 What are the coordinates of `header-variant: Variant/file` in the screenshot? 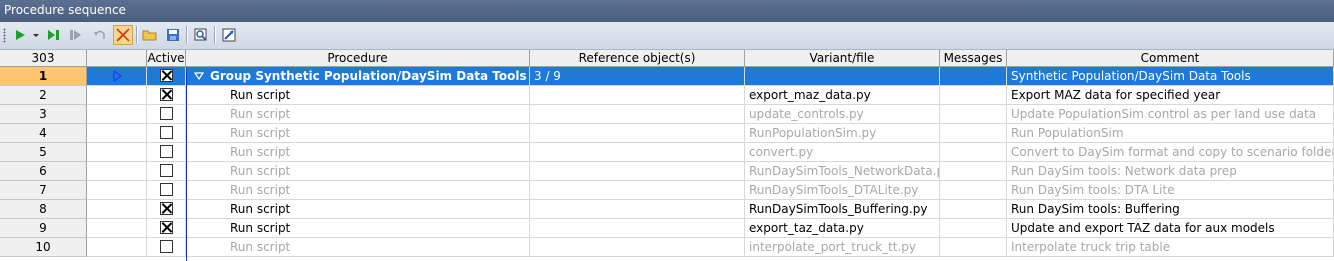 It's located at (842, 58).